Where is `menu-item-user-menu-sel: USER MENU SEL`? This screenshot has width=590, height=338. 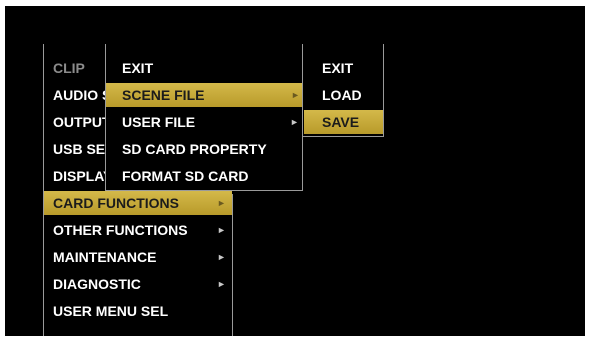
menu-item-user-menu-sel: USER MENU SEL is located at coordinates (142, 311).